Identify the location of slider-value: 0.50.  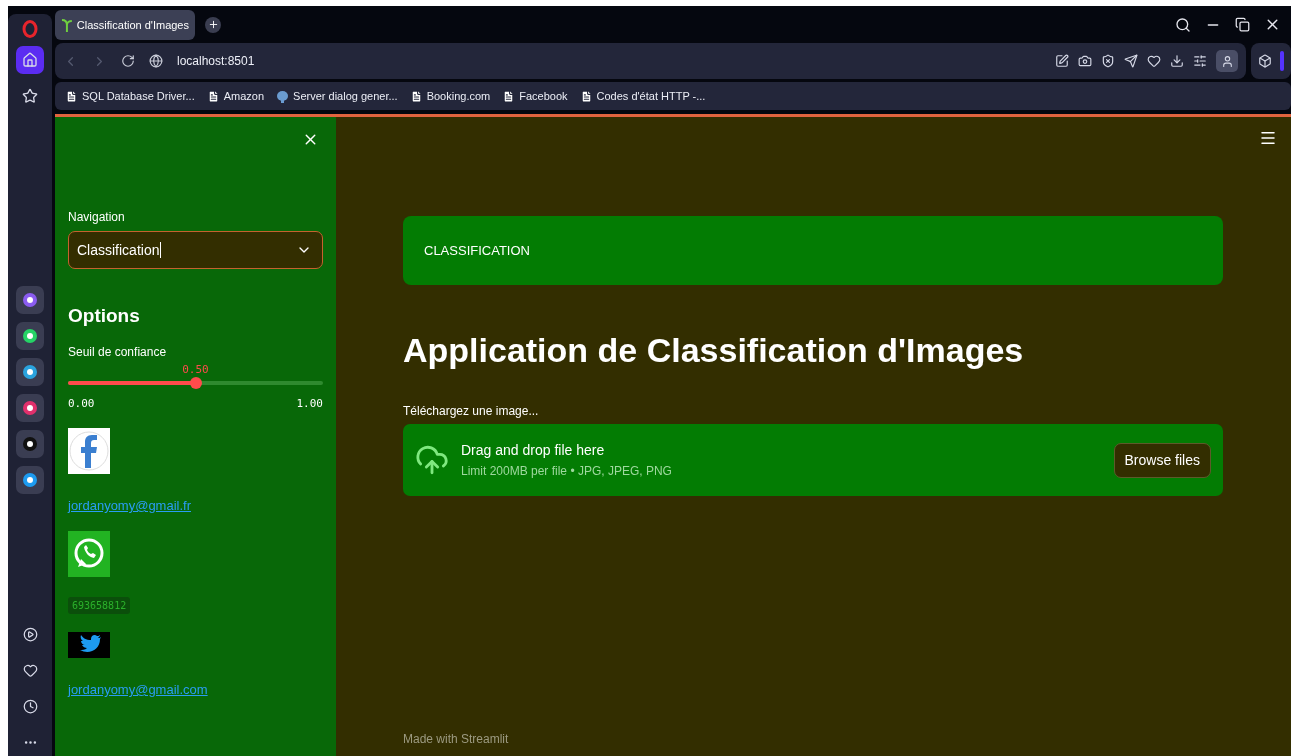
(195, 369).